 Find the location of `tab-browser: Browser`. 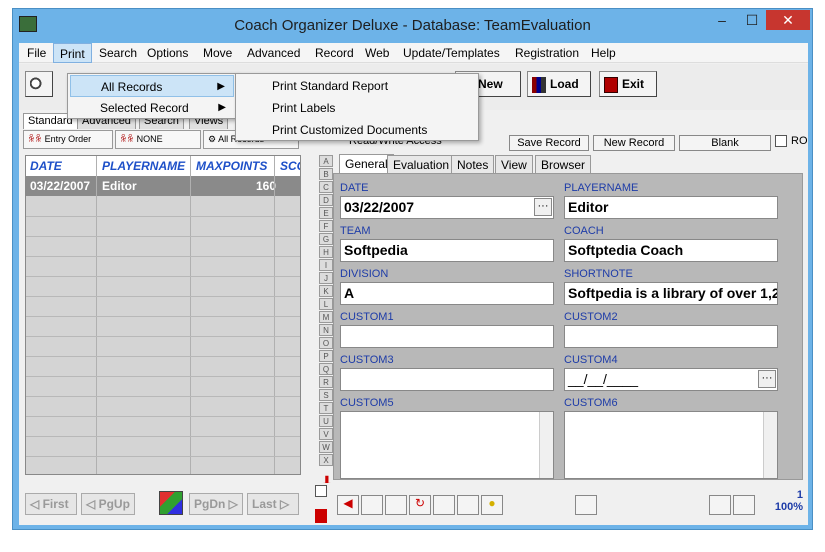

tab-browser: Browser is located at coordinates (563, 164).